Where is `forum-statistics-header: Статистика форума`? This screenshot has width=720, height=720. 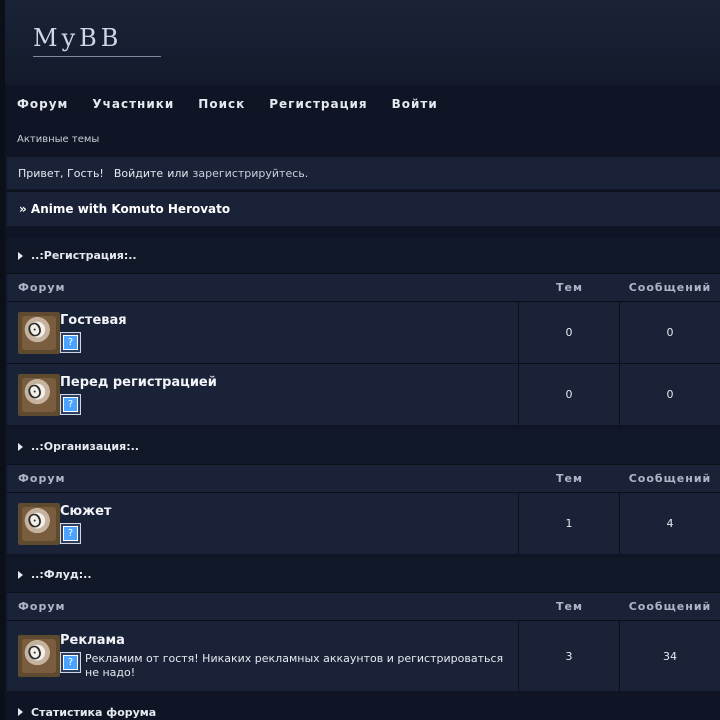
forum-statistics-header: Статистика форума is located at coordinates (363, 712).